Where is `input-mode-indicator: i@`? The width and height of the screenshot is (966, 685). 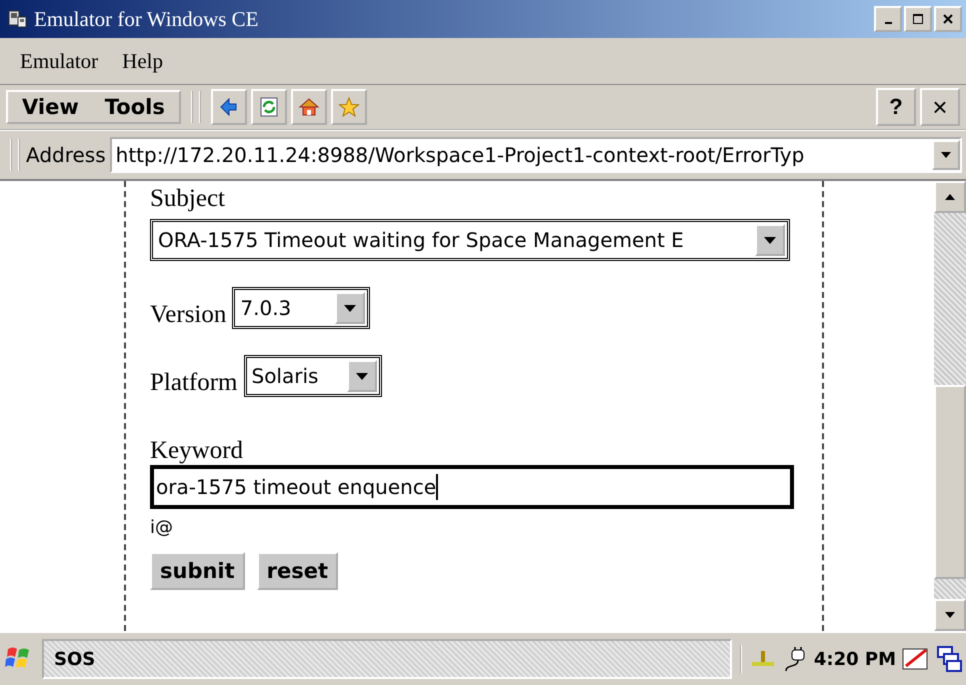 input-mode-indicator: i@ is located at coordinates (162, 527).